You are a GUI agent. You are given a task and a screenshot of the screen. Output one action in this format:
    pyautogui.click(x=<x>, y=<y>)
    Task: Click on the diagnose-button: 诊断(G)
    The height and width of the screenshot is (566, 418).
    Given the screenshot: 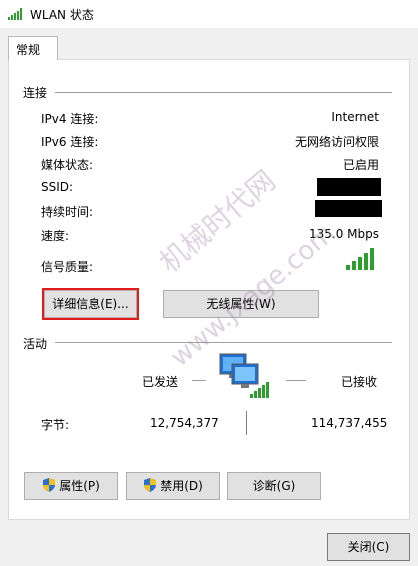 What is the action you would take?
    pyautogui.click(x=274, y=486)
    